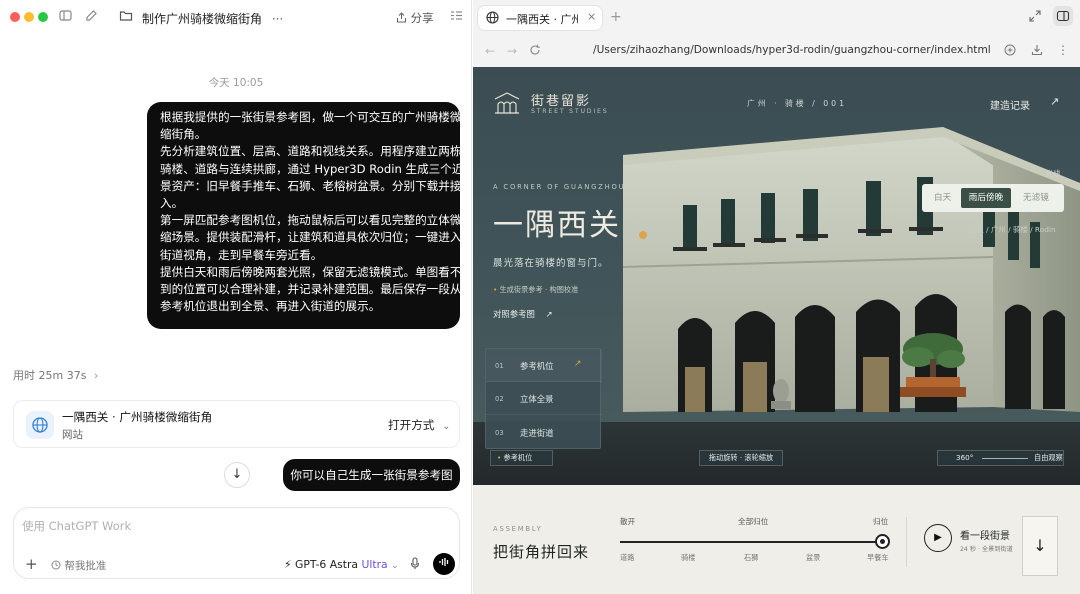 The image size is (1080, 594). I want to click on lighting-option-rainy-evening: 雨后傍晚, so click(986, 198).